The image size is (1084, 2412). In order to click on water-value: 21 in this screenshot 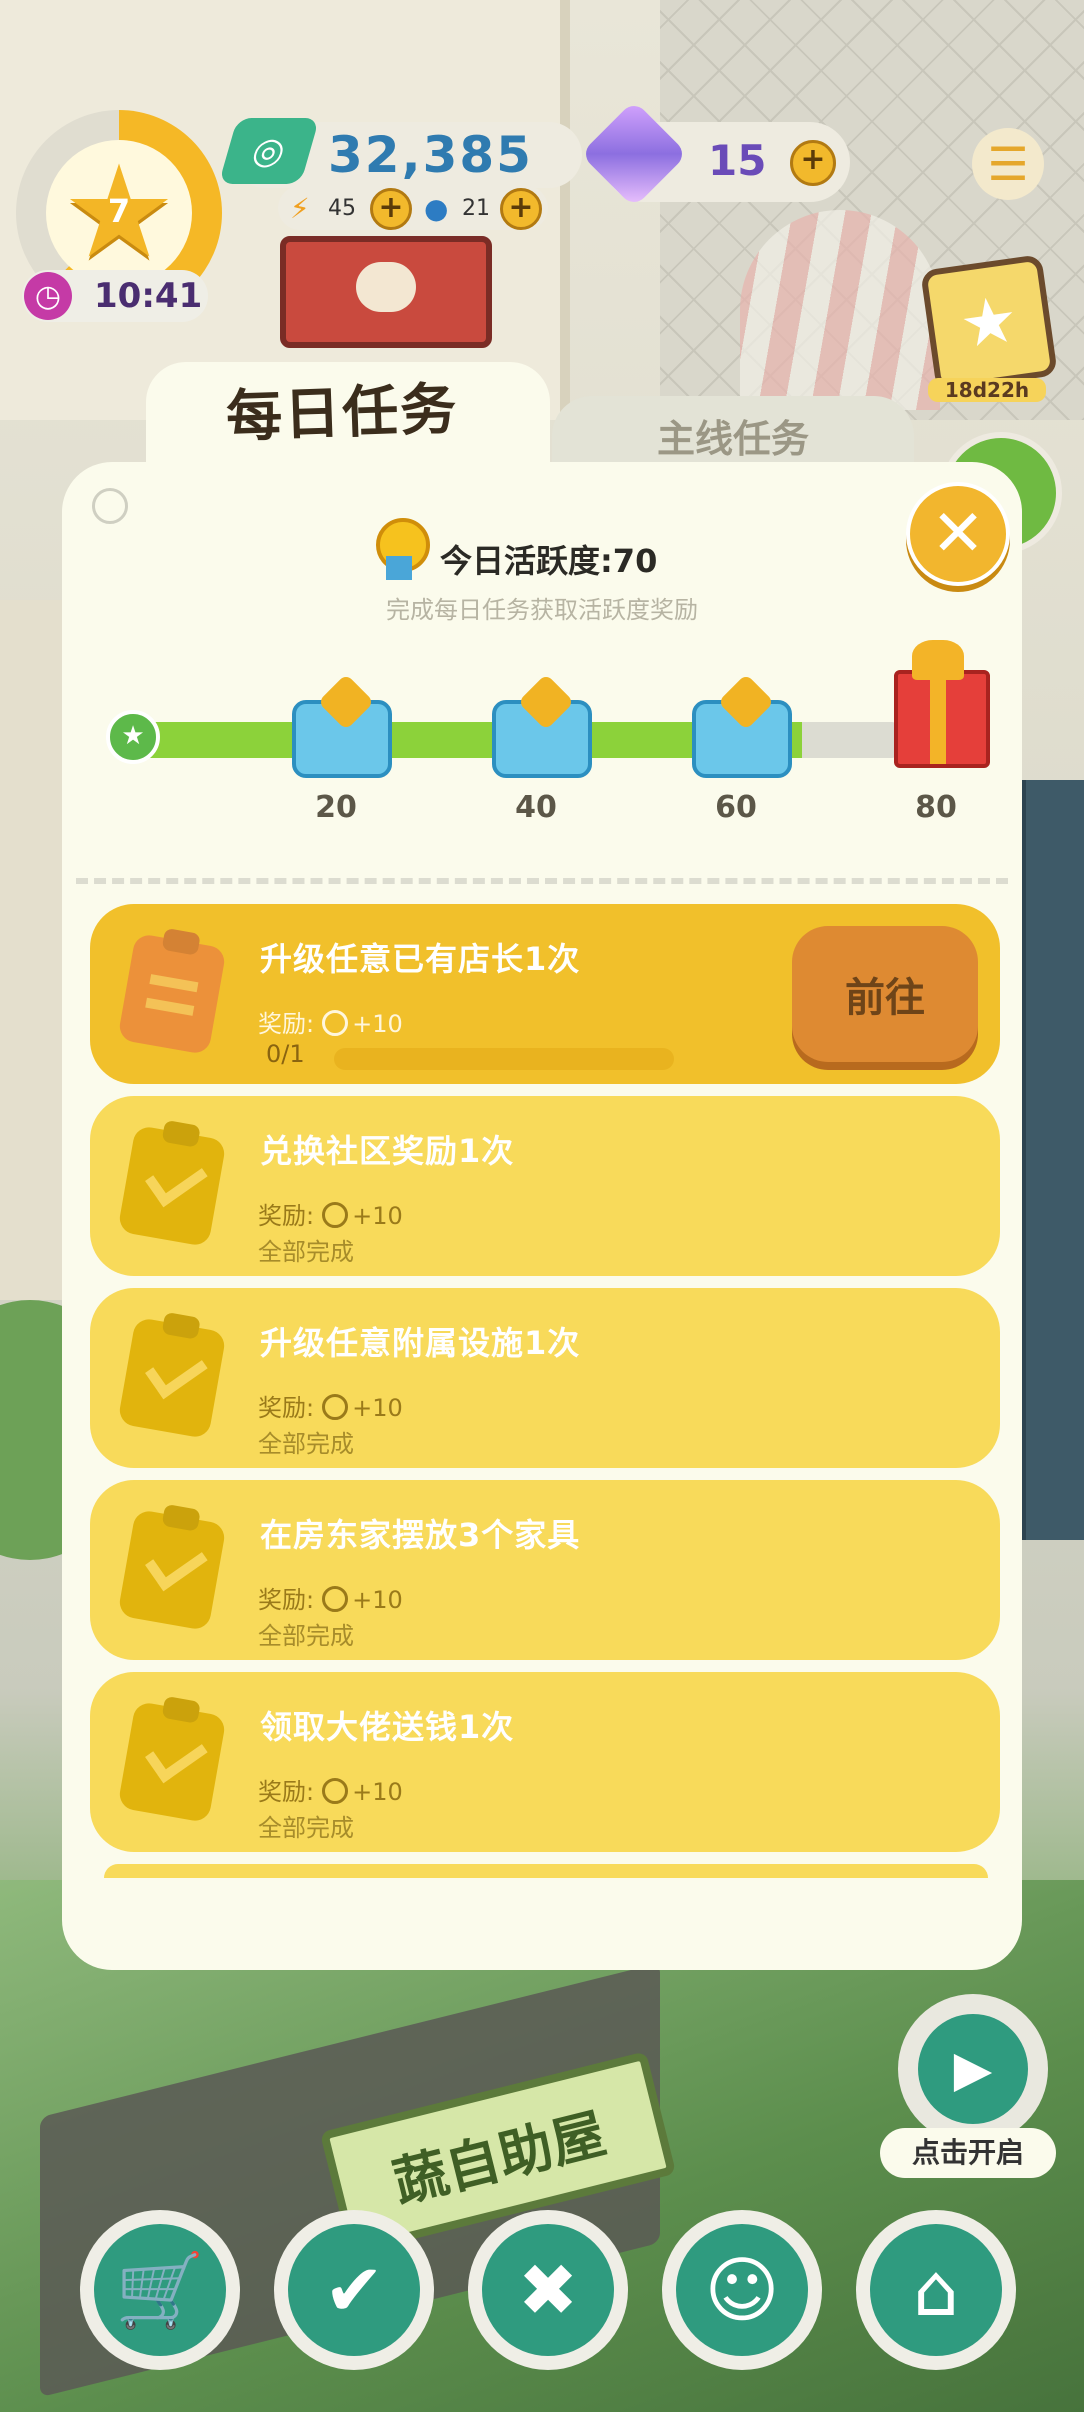, I will do `click(476, 208)`.